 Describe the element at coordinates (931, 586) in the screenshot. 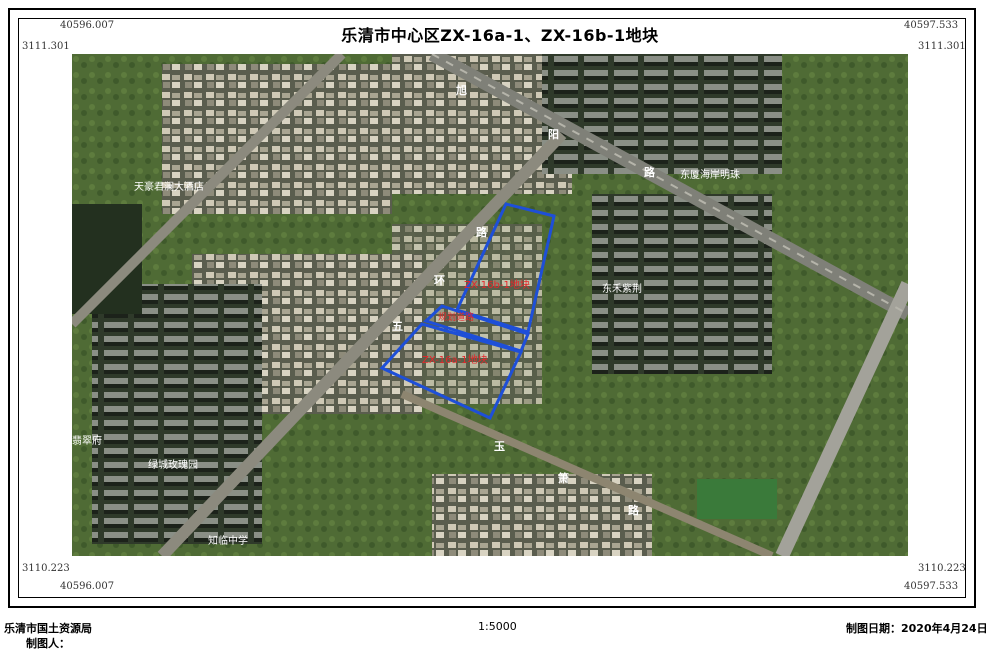

I see `coord-bottom-right-x: 40597.533` at that location.